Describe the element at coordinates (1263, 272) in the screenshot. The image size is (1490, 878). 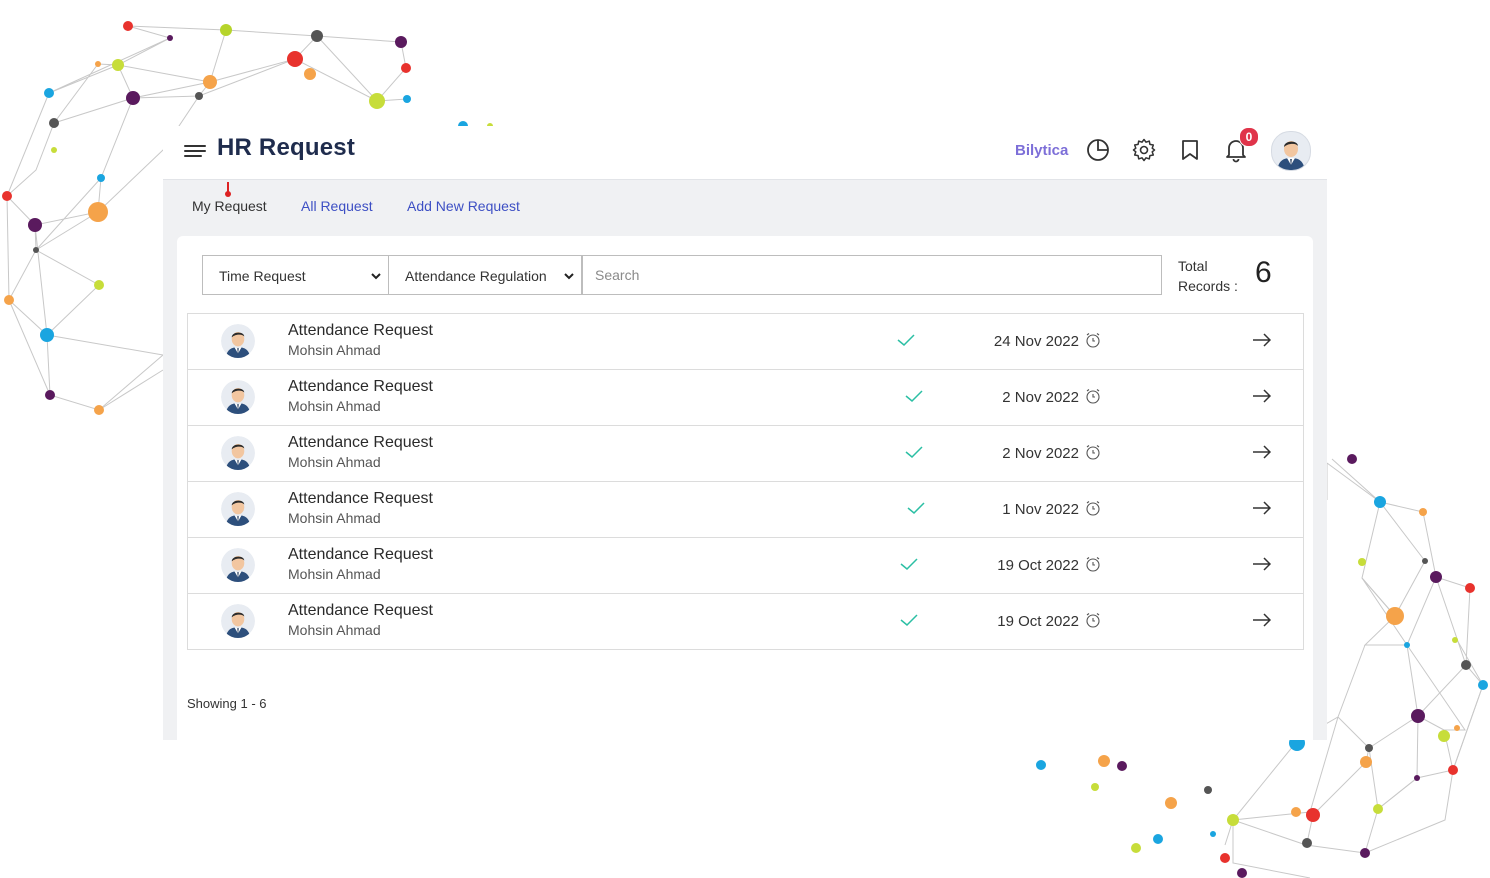
I see `total-records-count: 6` at that location.